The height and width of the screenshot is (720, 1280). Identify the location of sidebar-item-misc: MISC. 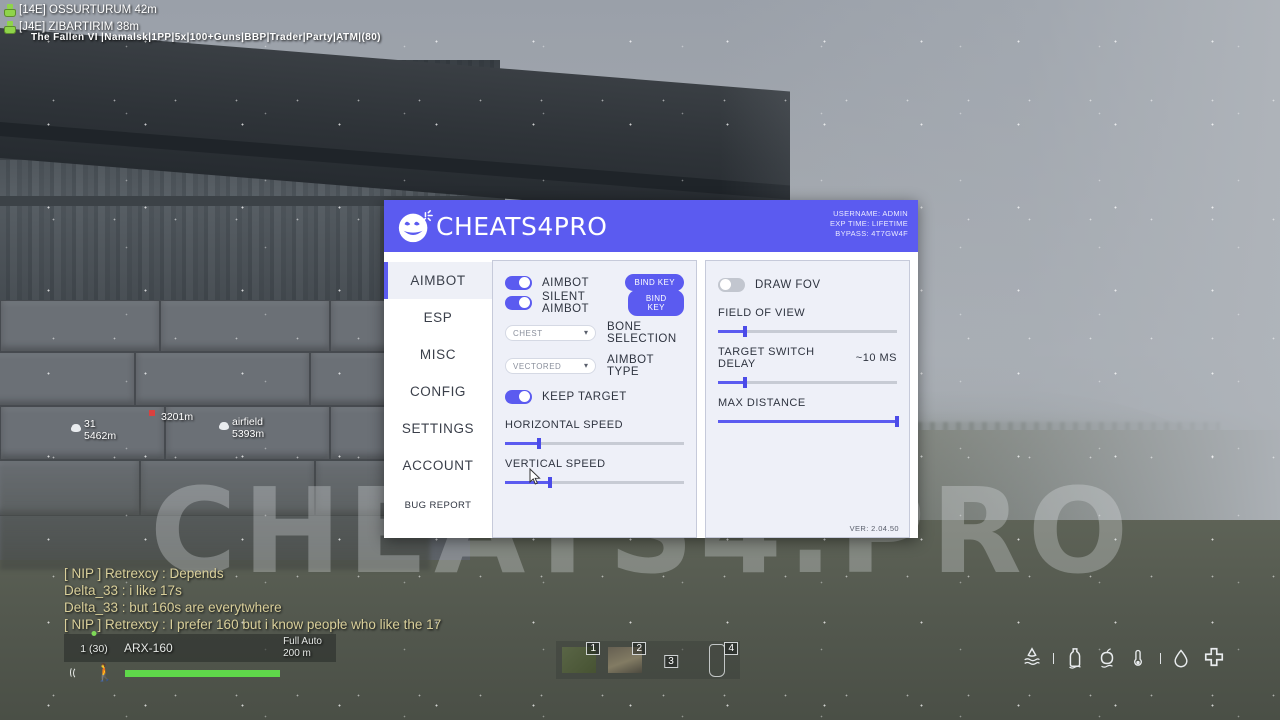
(438, 354).